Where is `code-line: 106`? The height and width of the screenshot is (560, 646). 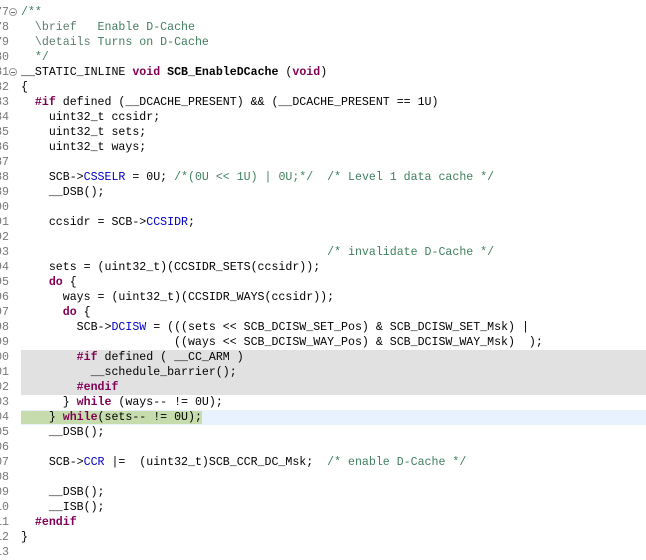 code-line: 106 is located at coordinates (323, 447).